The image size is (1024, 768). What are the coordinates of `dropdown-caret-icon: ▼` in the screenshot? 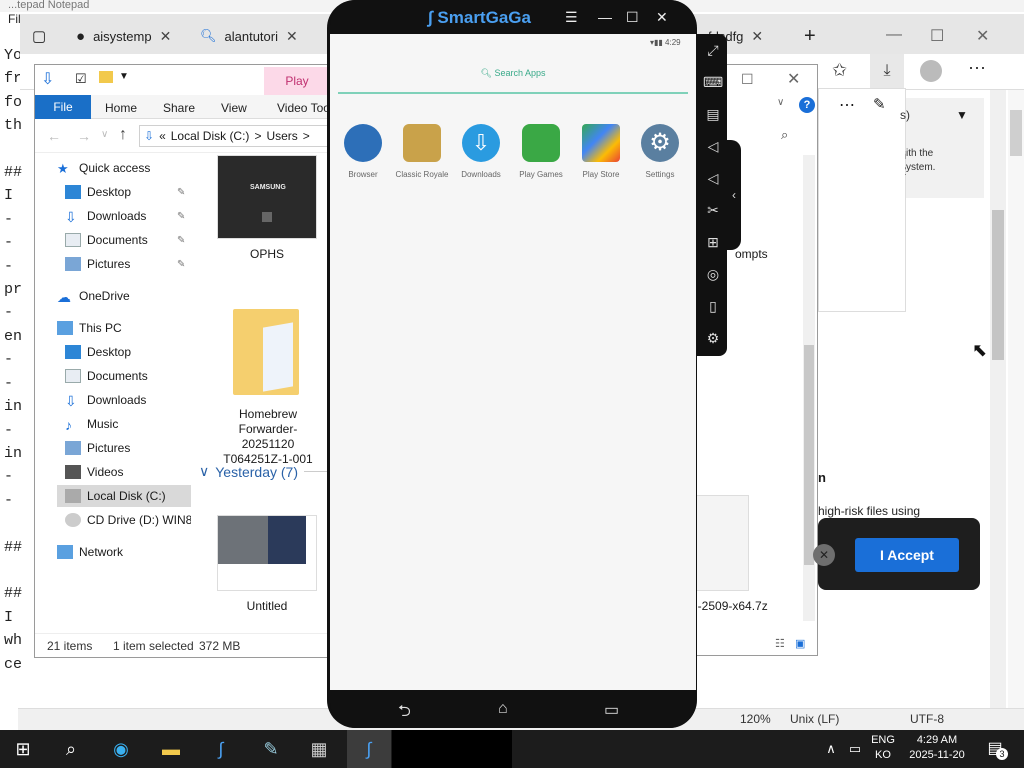 It's located at (962, 115).